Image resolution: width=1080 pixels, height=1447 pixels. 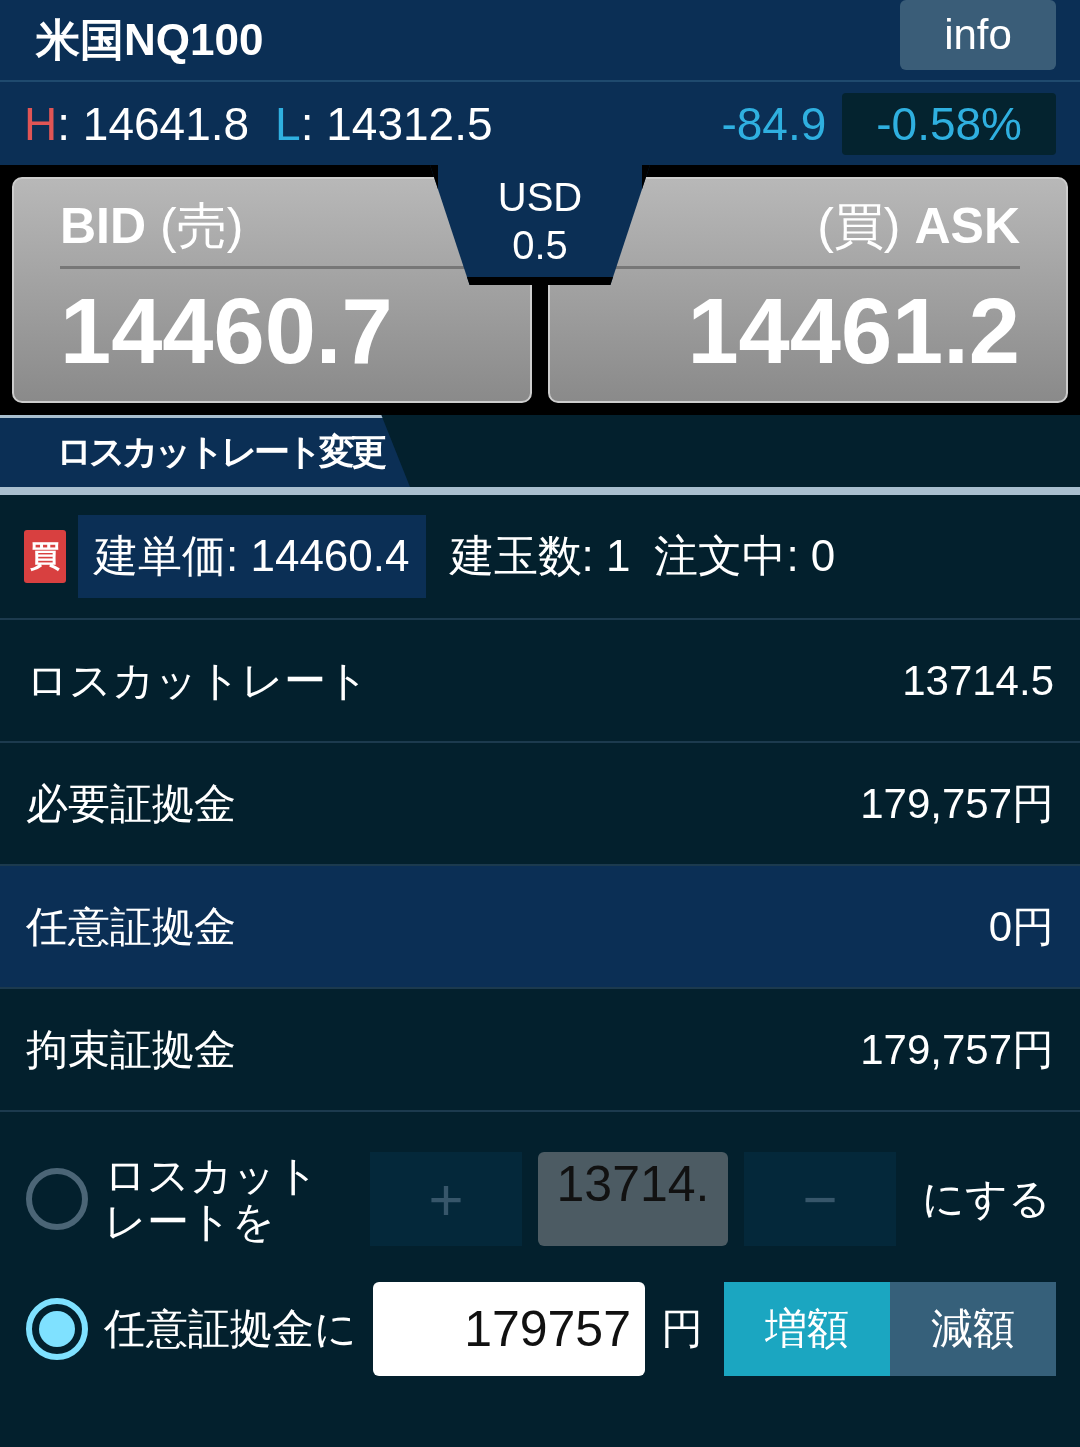 What do you see at coordinates (540, 556) in the screenshot?
I see `position-count: 建玉数: 1` at bounding box center [540, 556].